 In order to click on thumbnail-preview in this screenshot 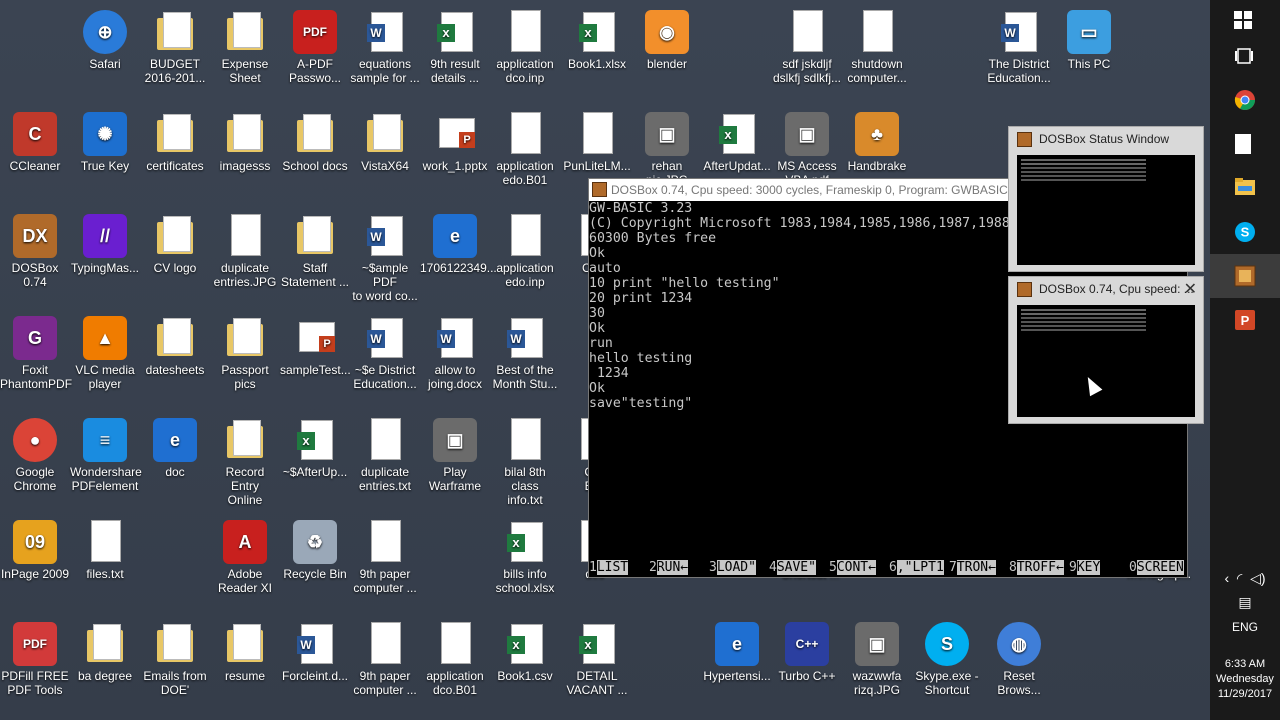, I will do `click(1106, 361)`.